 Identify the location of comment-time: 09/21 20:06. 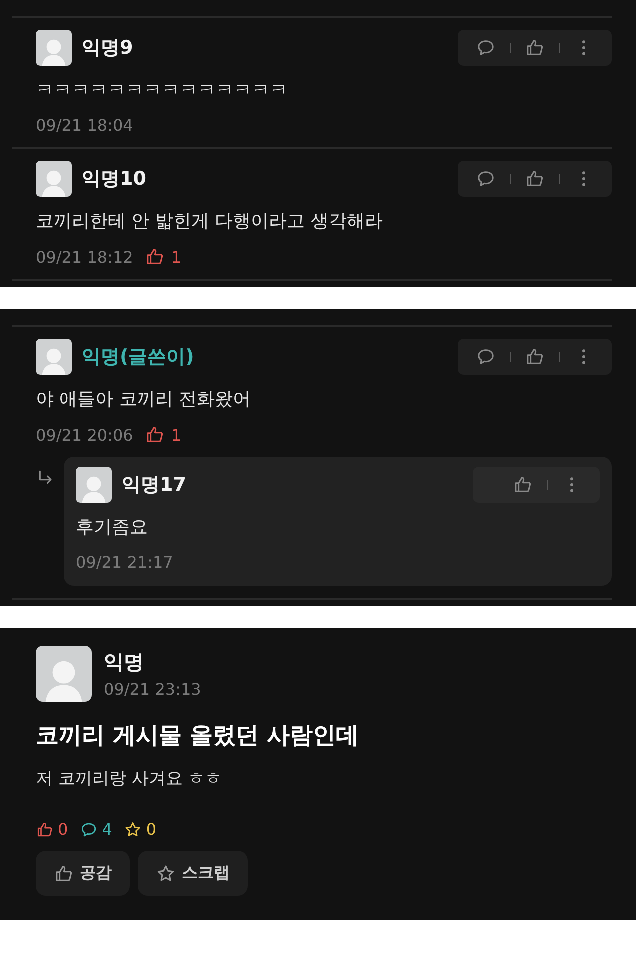
(85, 435).